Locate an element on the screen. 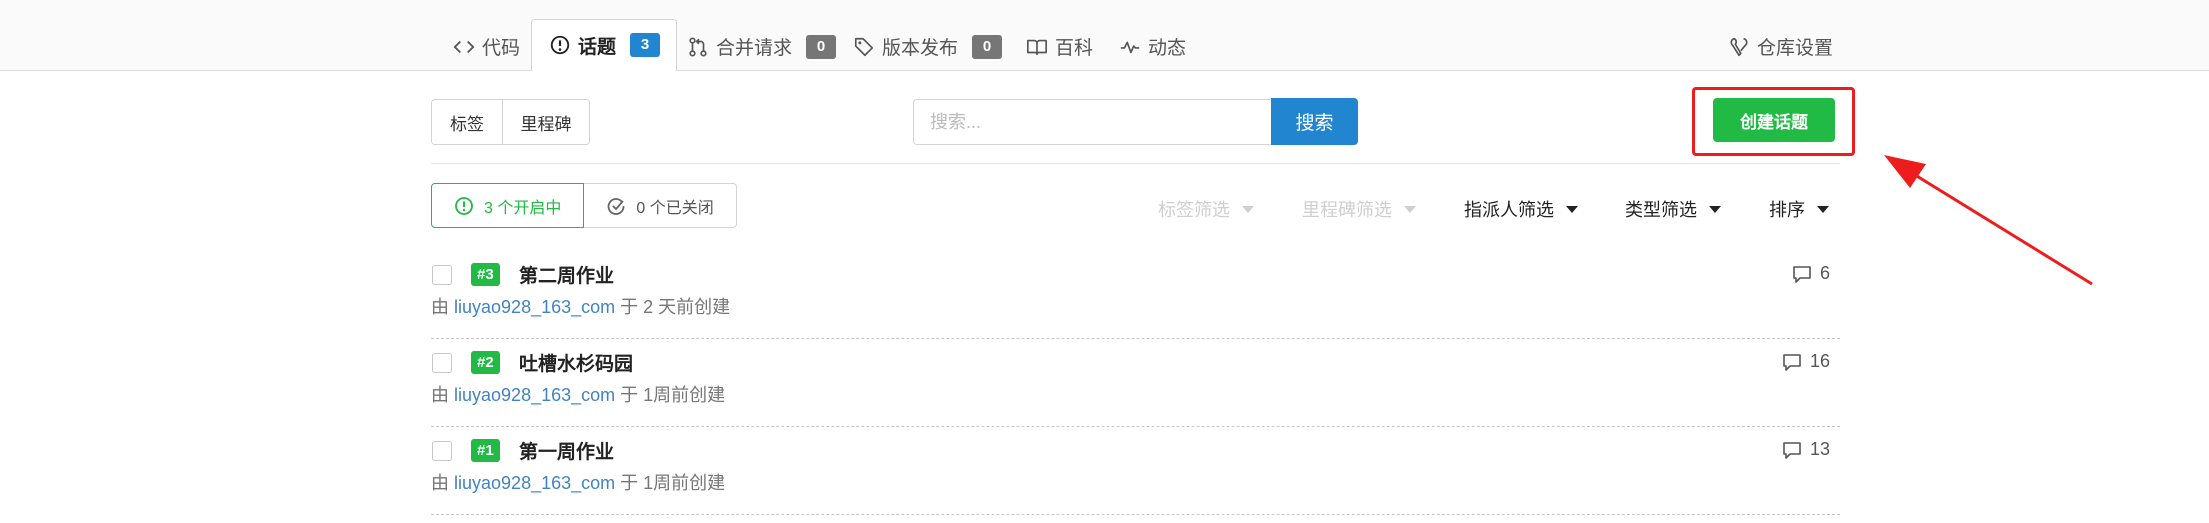 Image resolution: width=2209 pixels, height=523 pixels. assignee-filter-label: 指派人筛选 is located at coordinates (1509, 210).